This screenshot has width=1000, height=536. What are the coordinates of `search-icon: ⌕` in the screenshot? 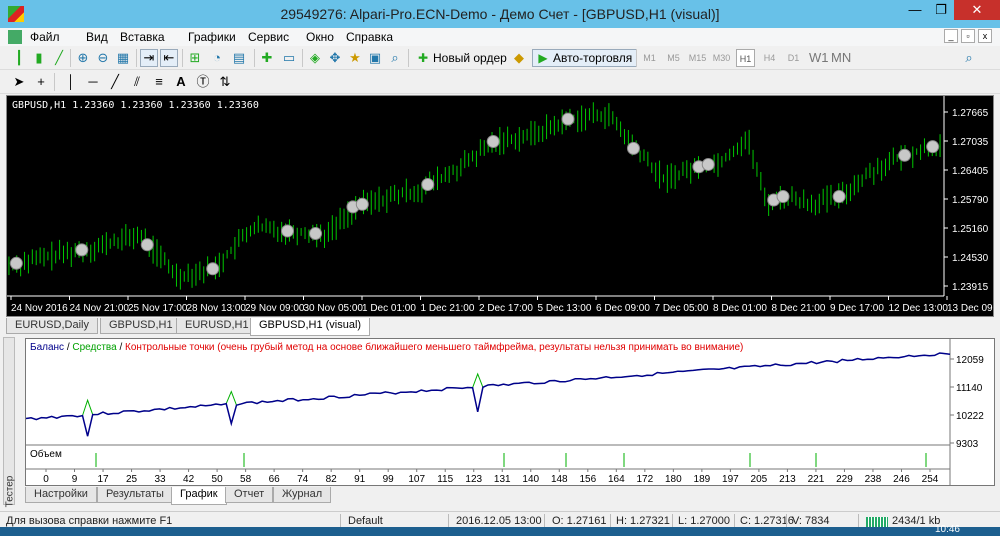 It's located at (969, 58).